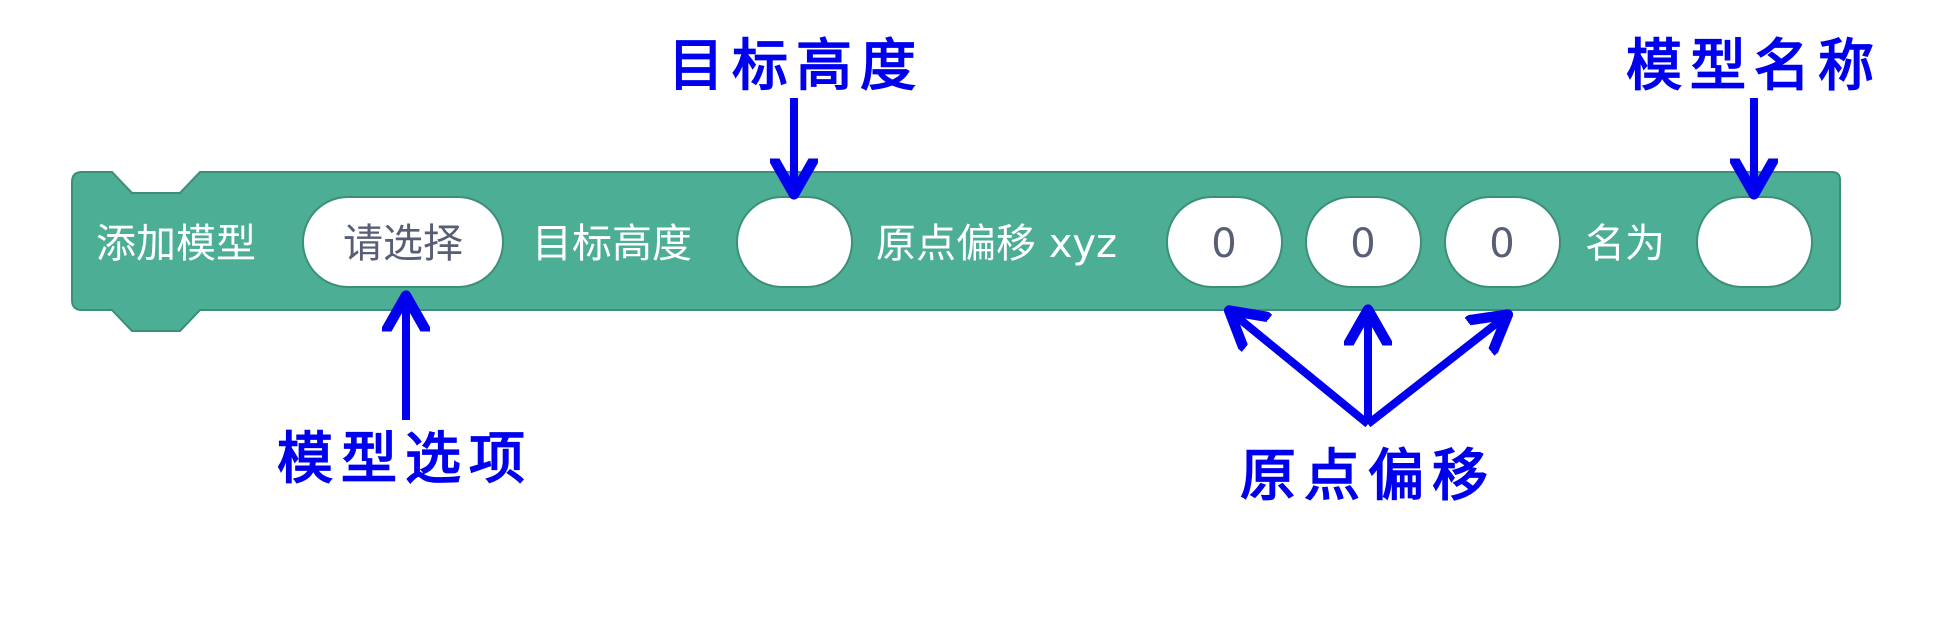 The image size is (1949, 642). What do you see at coordinates (996, 244) in the screenshot?
I see `label-origin-offset: 原点偏移 xyz` at bounding box center [996, 244].